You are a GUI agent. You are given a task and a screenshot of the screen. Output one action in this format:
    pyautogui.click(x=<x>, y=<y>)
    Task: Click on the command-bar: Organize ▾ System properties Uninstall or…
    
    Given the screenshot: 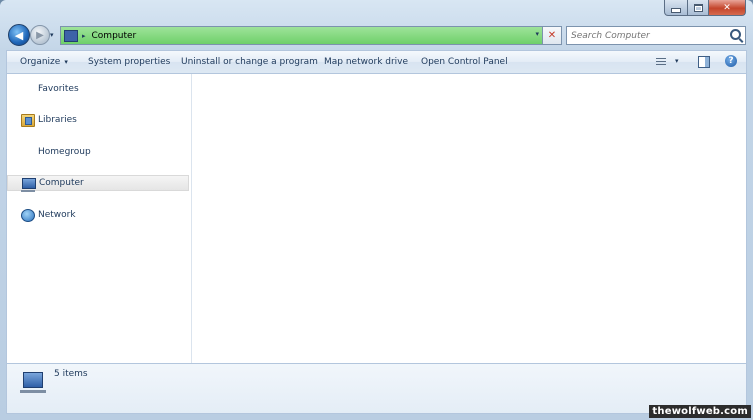 What is the action you would take?
    pyautogui.click(x=376, y=62)
    